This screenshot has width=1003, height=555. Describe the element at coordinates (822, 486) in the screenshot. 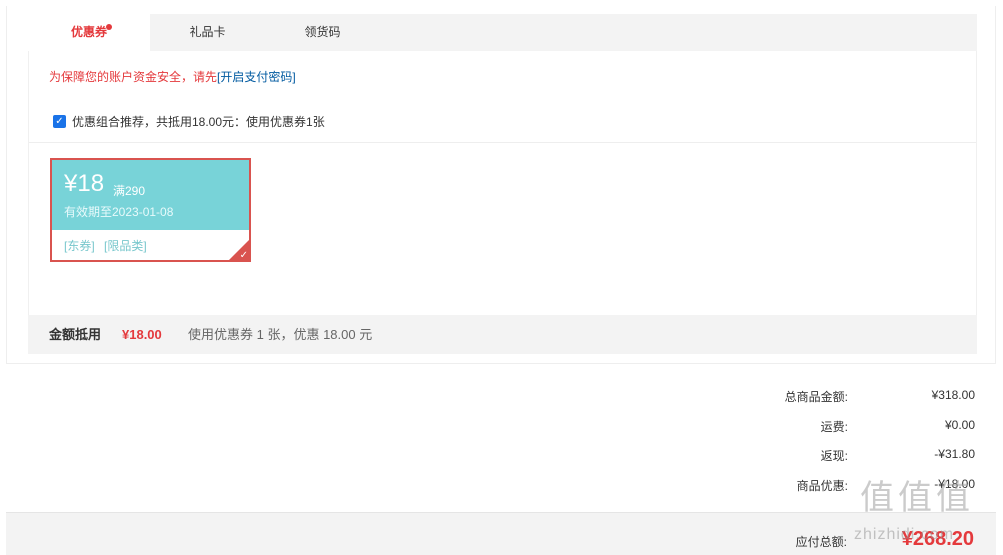

I see `total-label: 商品优惠:` at that location.